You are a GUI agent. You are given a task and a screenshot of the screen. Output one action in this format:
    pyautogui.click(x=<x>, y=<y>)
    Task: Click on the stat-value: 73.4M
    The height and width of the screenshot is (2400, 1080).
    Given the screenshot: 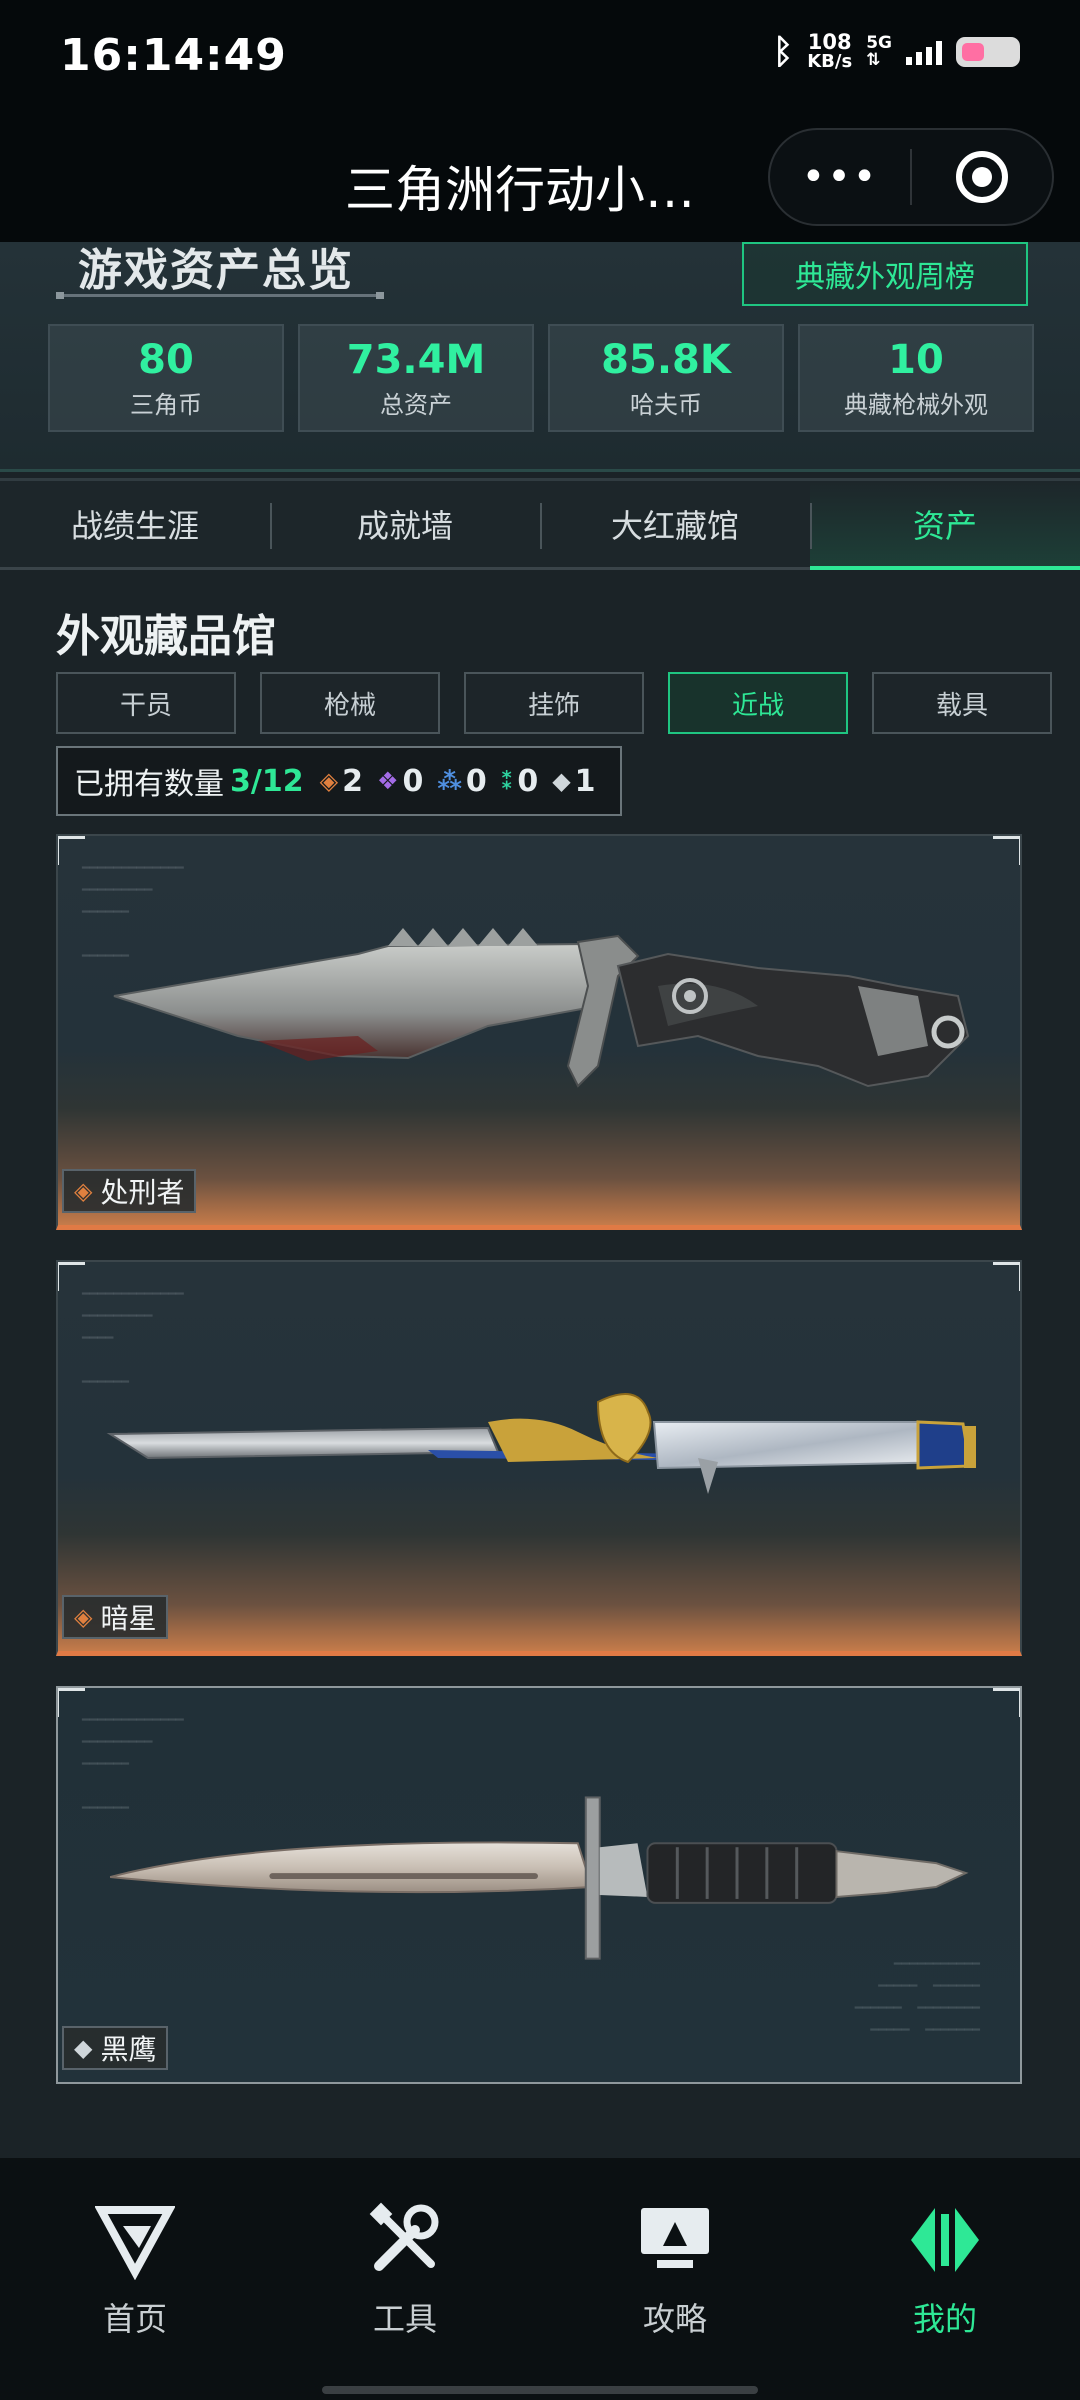 What is the action you would take?
    pyautogui.click(x=416, y=359)
    